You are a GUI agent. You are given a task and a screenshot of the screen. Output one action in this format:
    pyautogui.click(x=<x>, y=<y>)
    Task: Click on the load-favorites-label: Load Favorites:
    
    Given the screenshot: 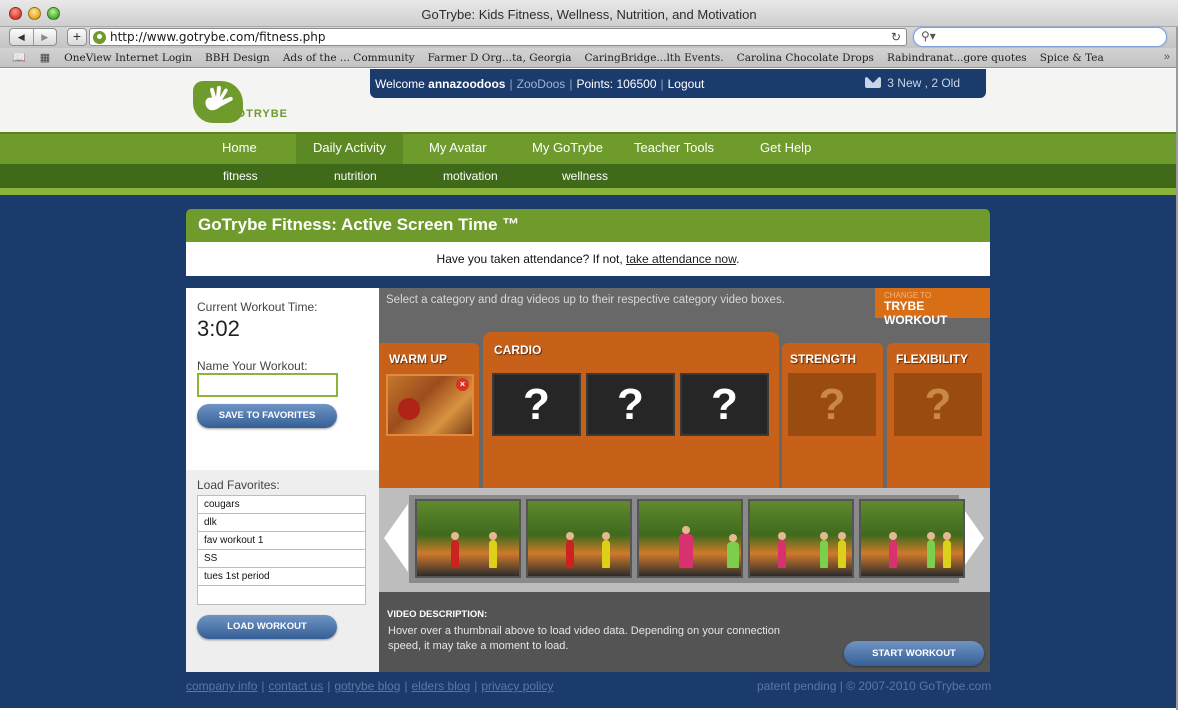 What is the action you would take?
    pyautogui.click(x=238, y=485)
    